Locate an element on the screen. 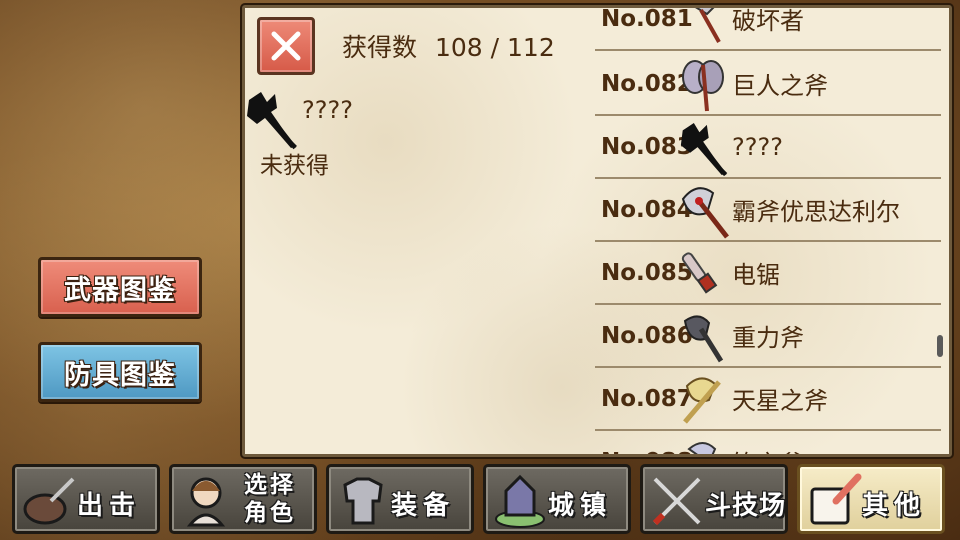  nav-arena-button: 斗技场 is located at coordinates (714, 499).